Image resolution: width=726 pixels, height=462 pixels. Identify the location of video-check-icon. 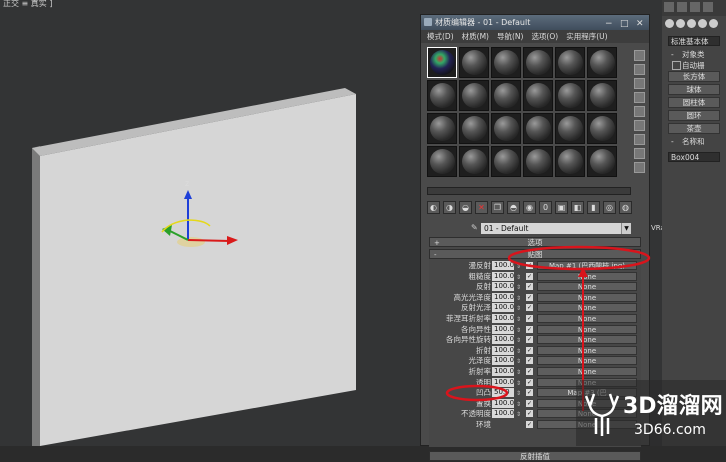
(639, 111).